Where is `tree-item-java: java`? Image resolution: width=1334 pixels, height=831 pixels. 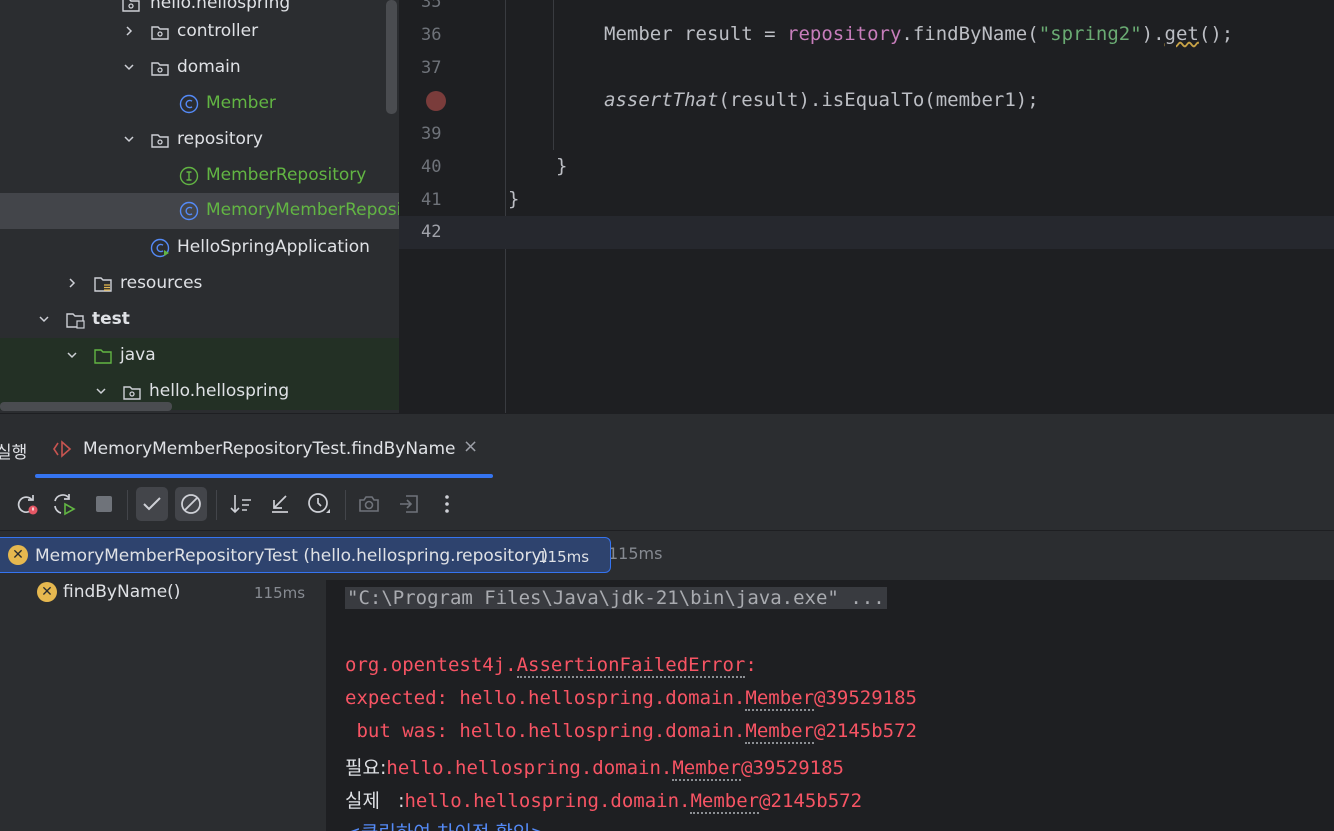 tree-item-java: java is located at coordinates (199, 356).